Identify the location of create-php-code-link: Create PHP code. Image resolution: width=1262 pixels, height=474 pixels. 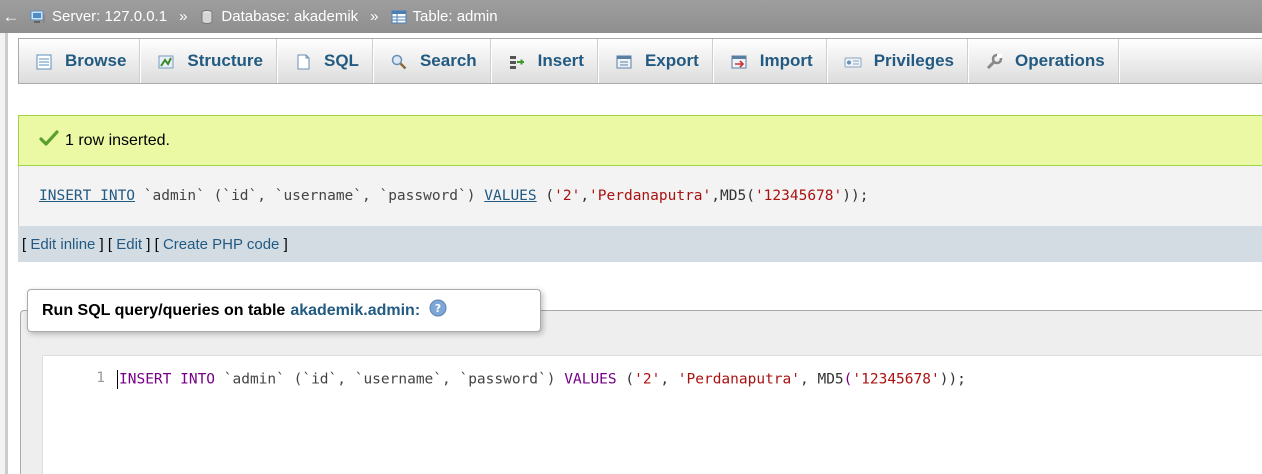
(221, 244).